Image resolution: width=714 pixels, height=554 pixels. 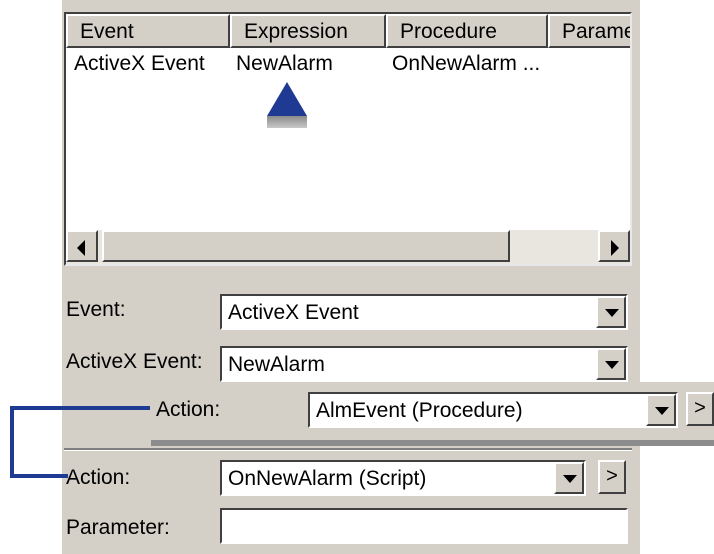 What do you see at coordinates (98, 477) in the screenshot?
I see `action-label: Action:` at bounding box center [98, 477].